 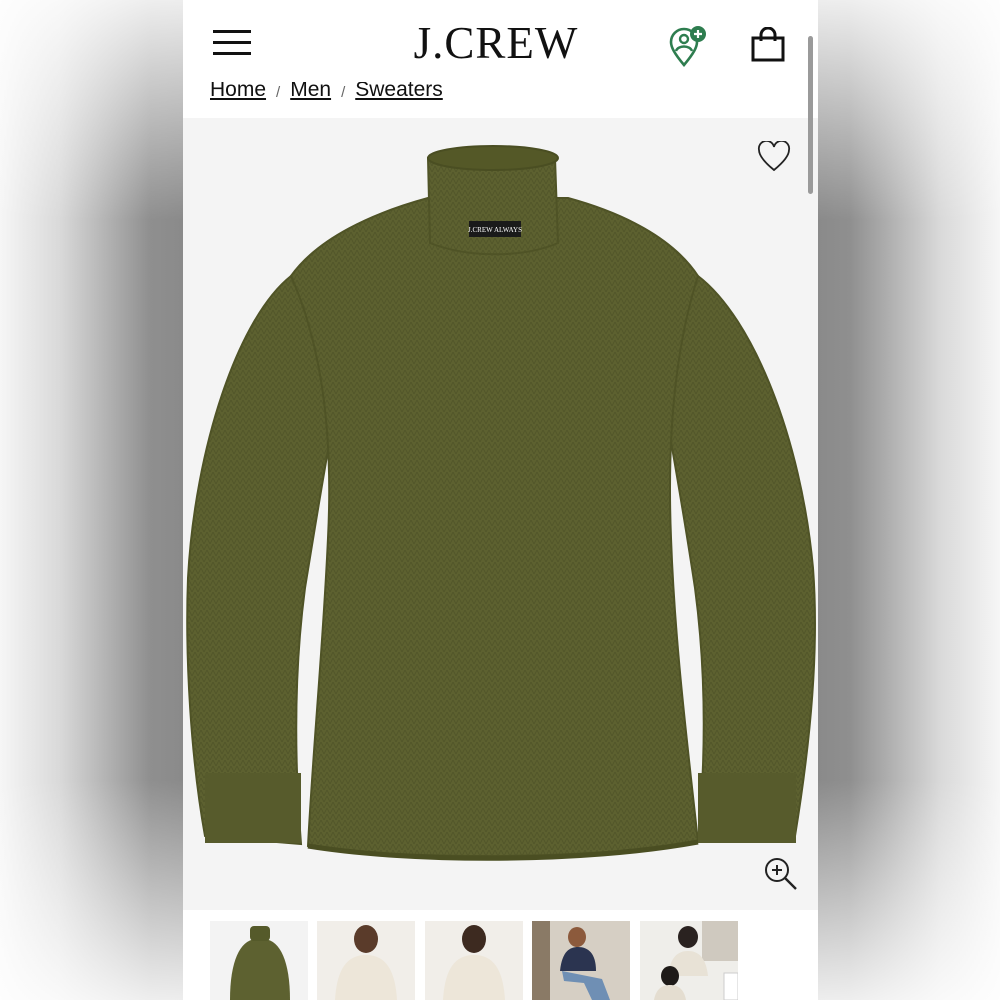 What do you see at coordinates (768, 45) in the screenshot?
I see `shopping-bag-icon` at bounding box center [768, 45].